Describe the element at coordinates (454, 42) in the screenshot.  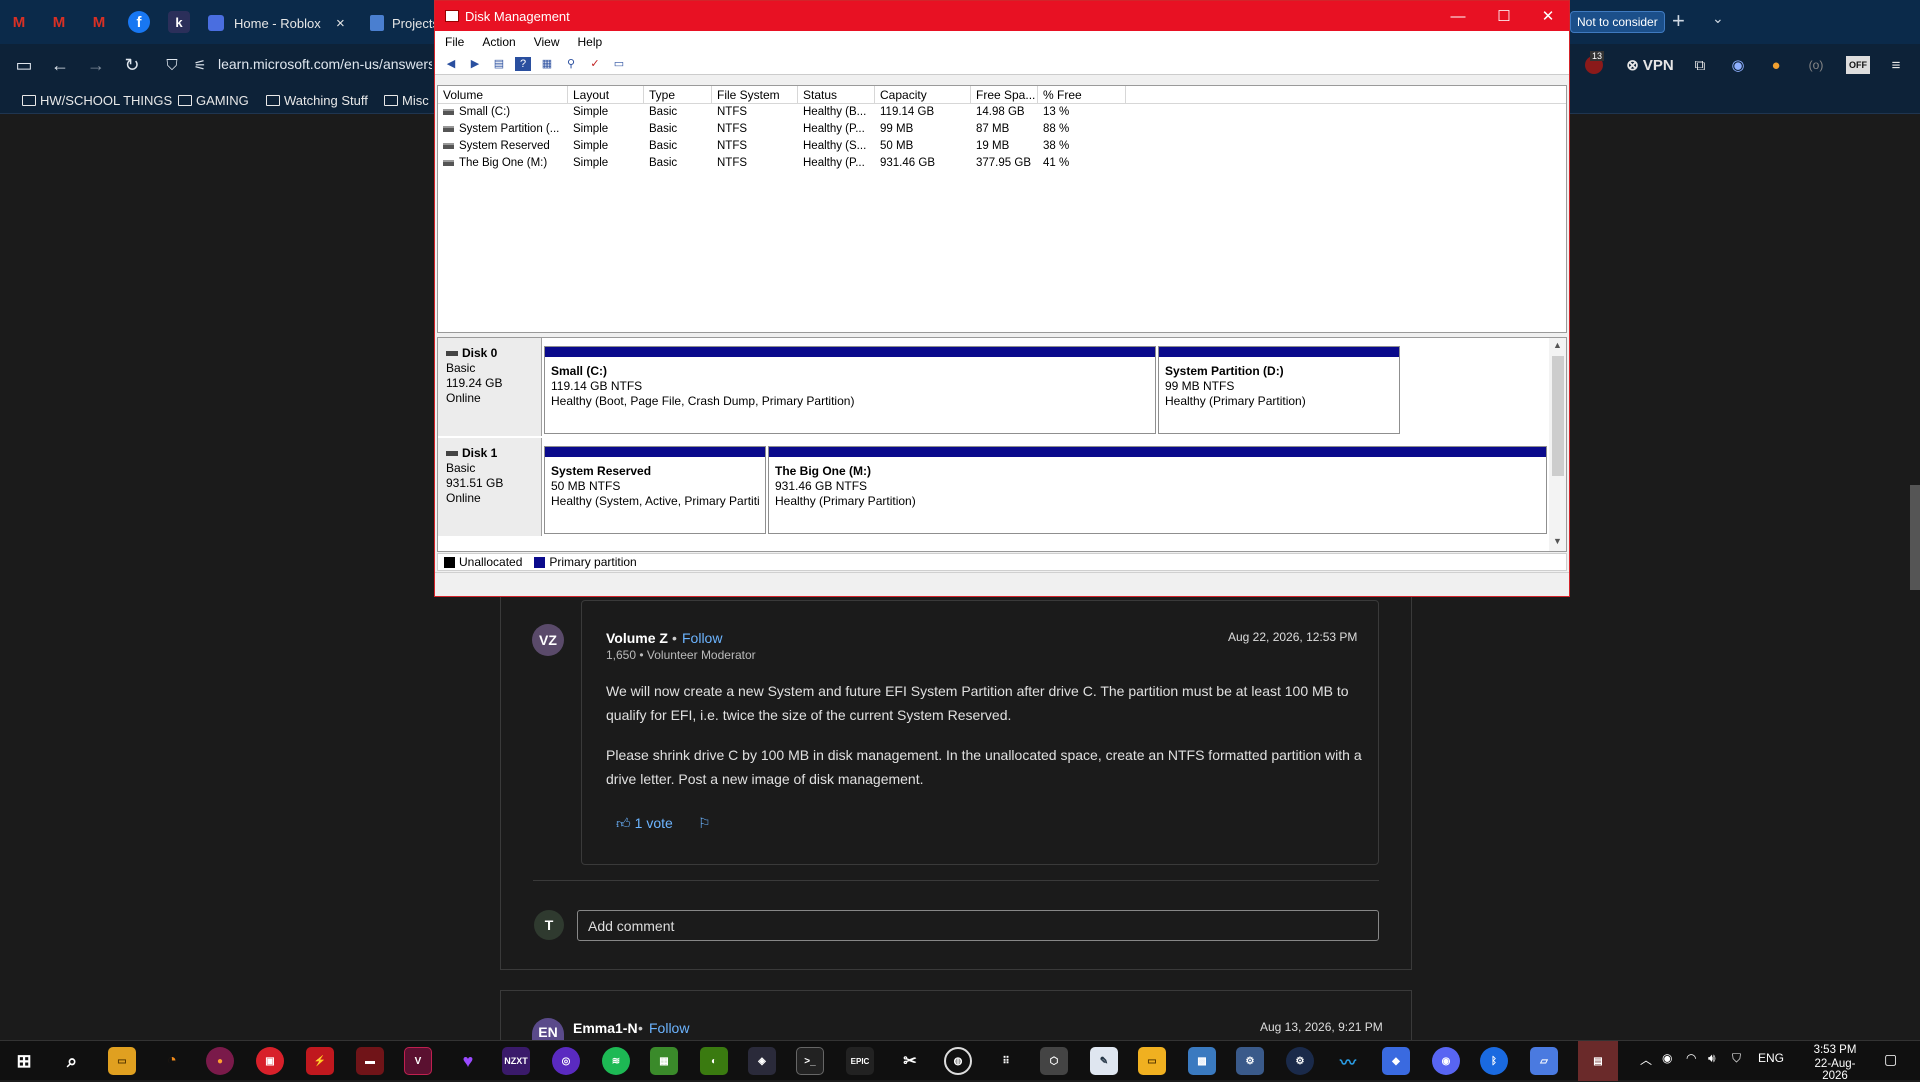
I see `menu-file: File` at that location.